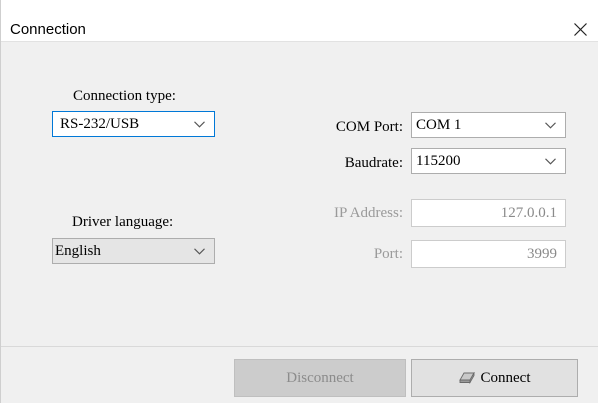 This screenshot has height=403, width=598. What do you see at coordinates (299, 21) in the screenshot?
I see `title-bar: Connection` at bounding box center [299, 21].